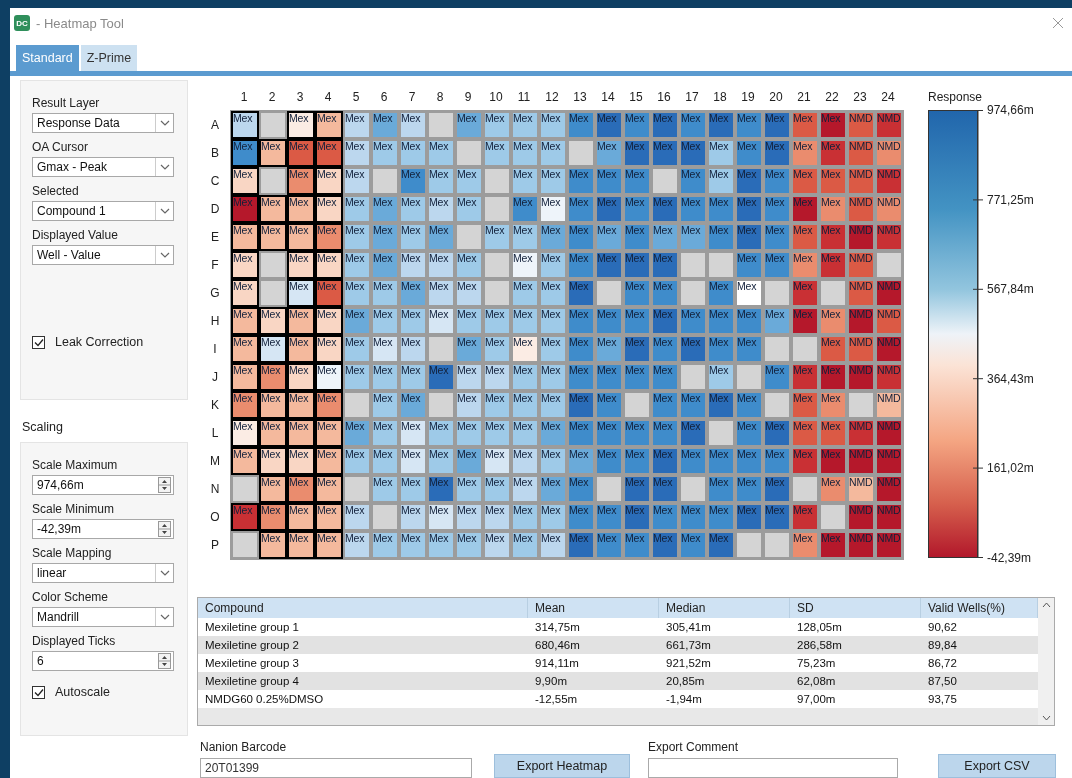 This screenshot has height=778, width=1072. Describe the element at coordinates (1046, 718) in the screenshot. I see `scroll-down-icon` at that location.